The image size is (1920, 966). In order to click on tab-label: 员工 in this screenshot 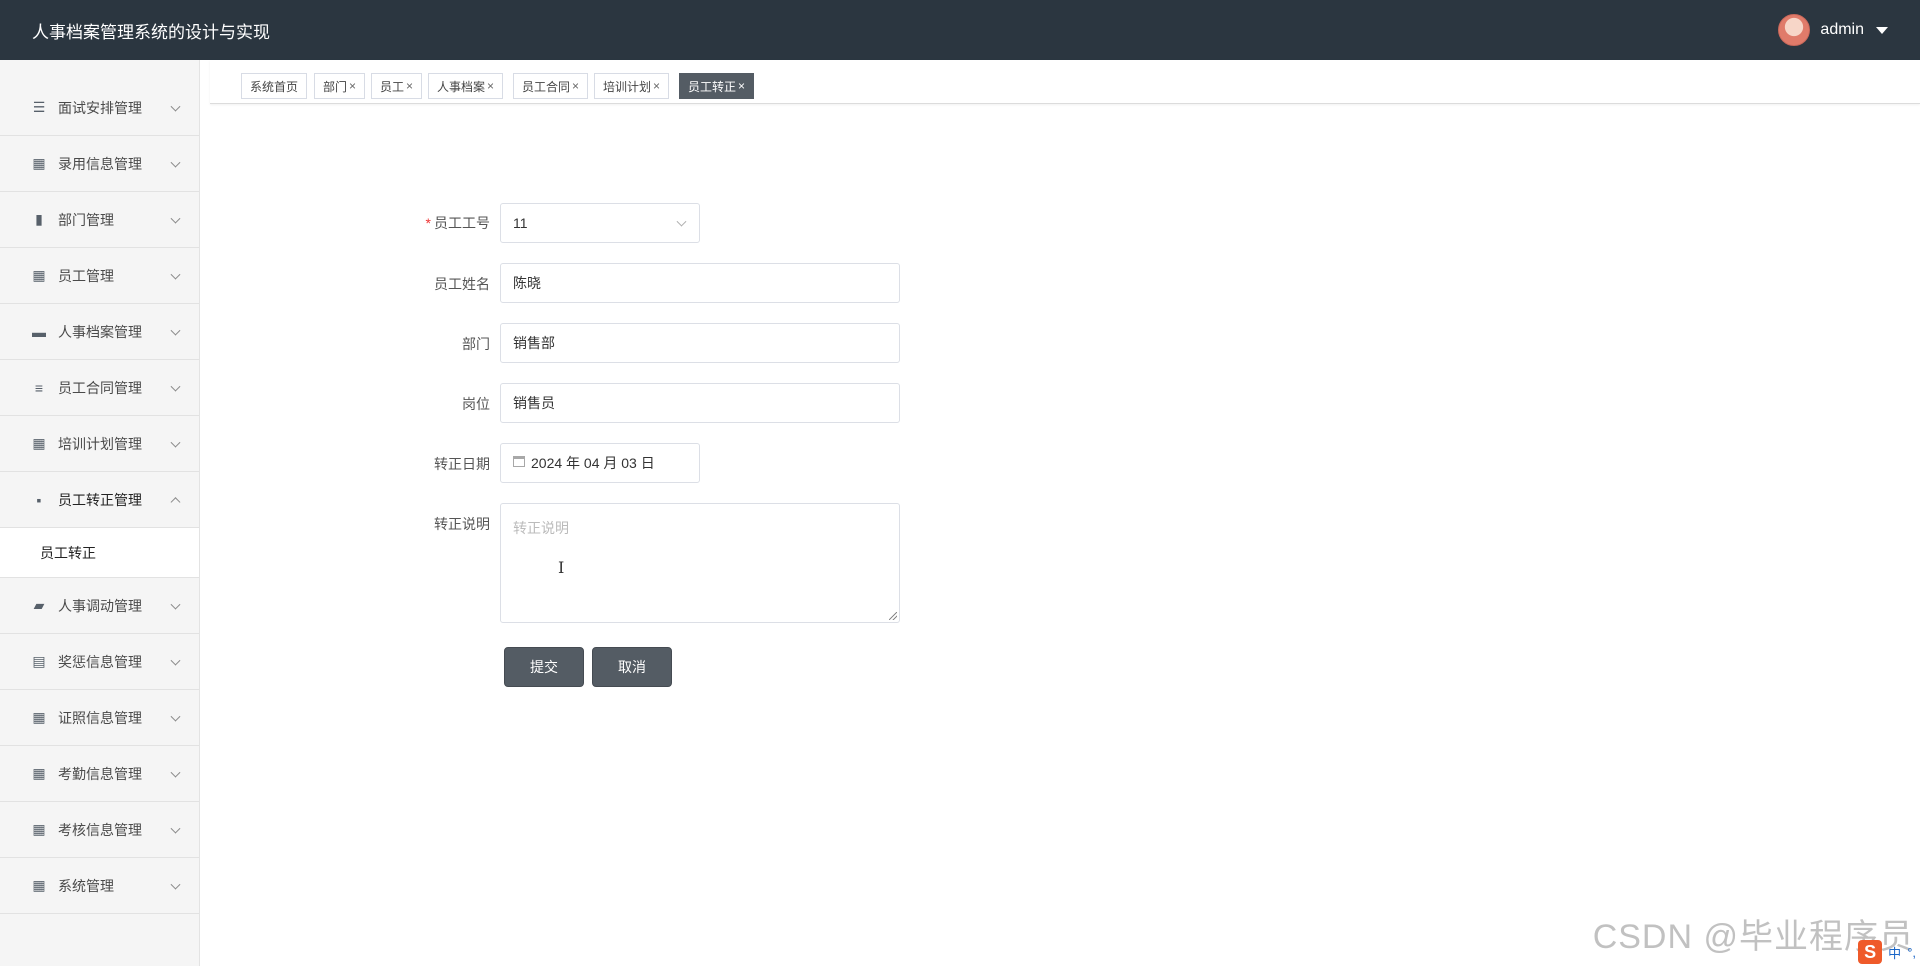, I will do `click(392, 86)`.